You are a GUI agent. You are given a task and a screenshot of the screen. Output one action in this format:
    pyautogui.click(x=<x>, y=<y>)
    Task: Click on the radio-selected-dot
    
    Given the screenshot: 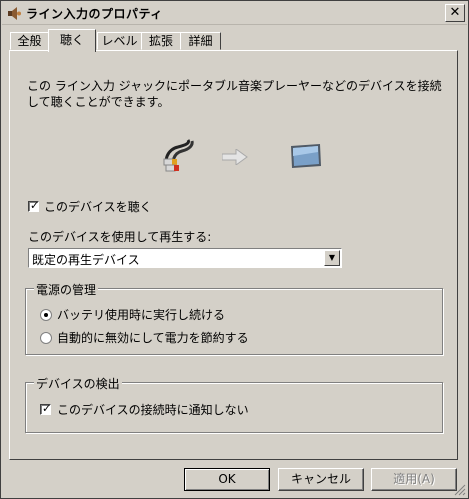 What is the action you would take?
    pyautogui.click(x=46, y=315)
    